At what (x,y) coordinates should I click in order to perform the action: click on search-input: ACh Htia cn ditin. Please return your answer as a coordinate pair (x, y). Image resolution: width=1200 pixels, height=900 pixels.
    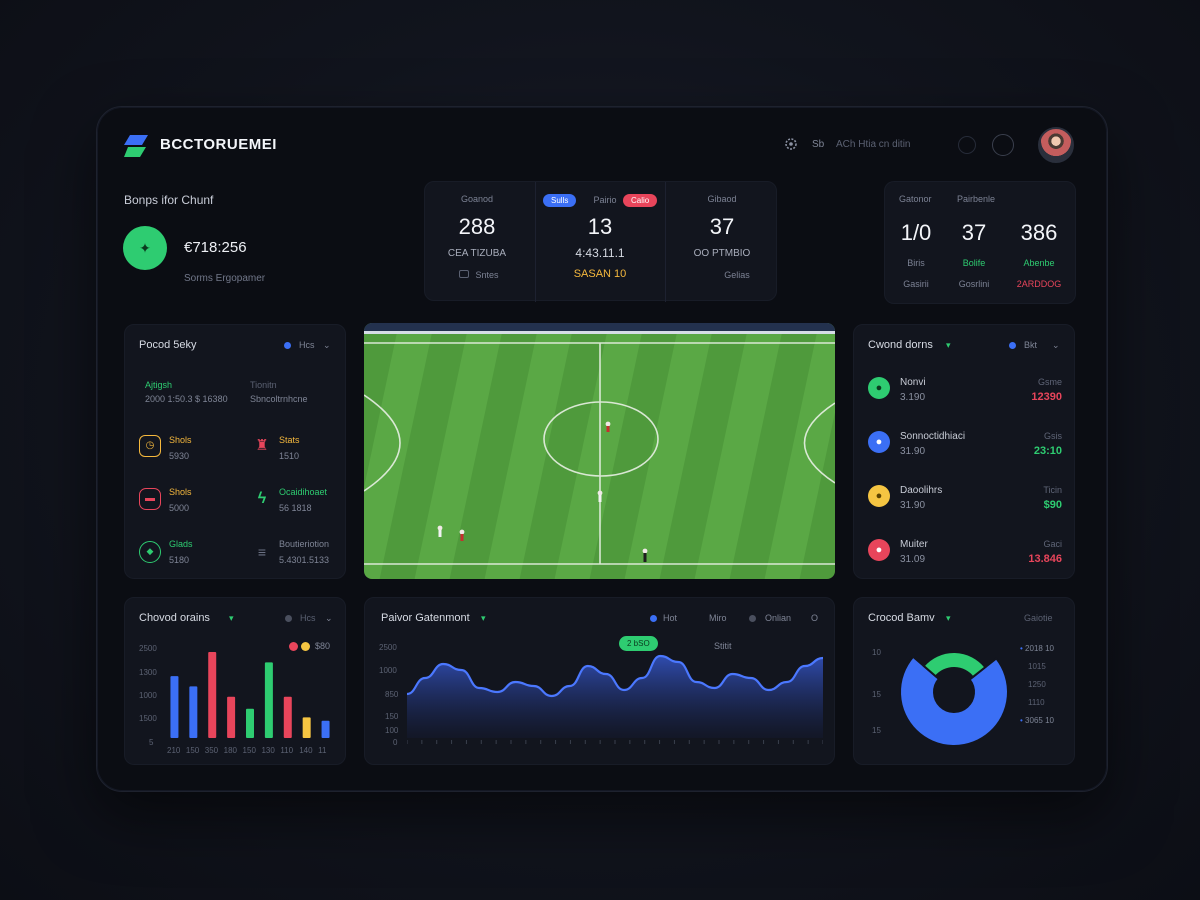
    Looking at the image, I should click on (873, 144).